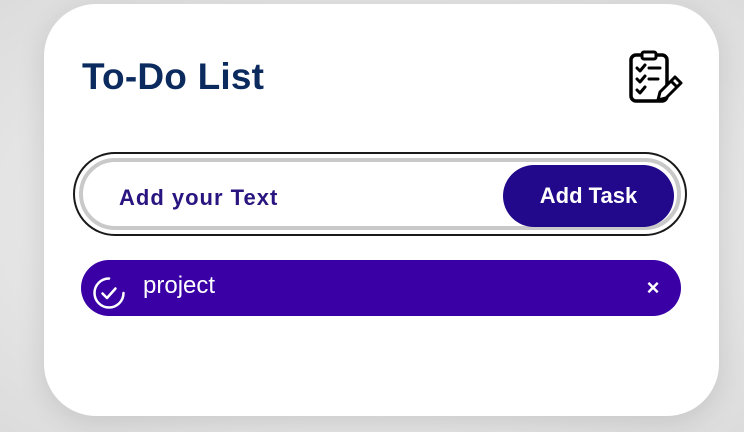 This screenshot has width=744, height=432. What do you see at coordinates (109, 293) in the screenshot?
I see `check-circle-icon` at bounding box center [109, 293].